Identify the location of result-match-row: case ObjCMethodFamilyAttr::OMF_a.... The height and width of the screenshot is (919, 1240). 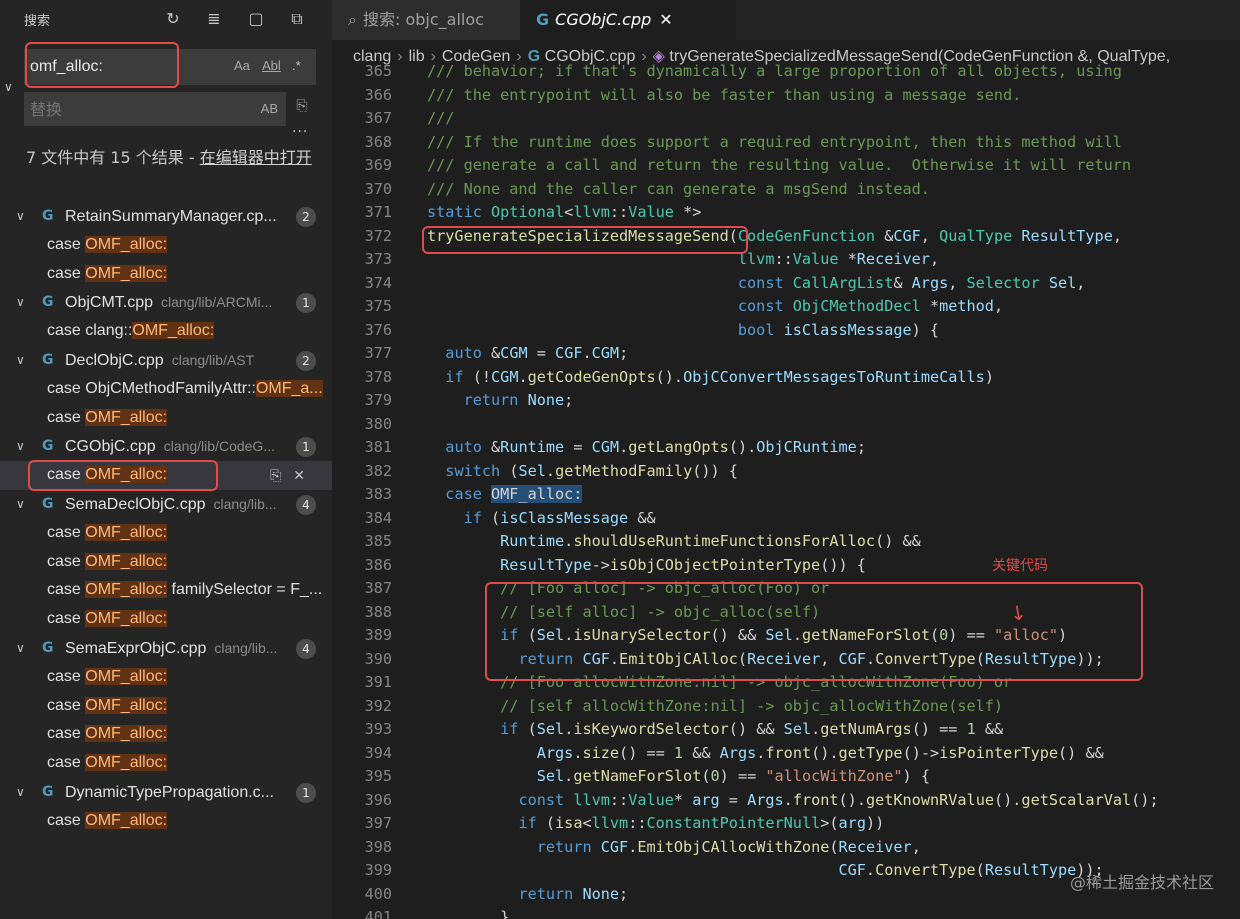
(166, 389).